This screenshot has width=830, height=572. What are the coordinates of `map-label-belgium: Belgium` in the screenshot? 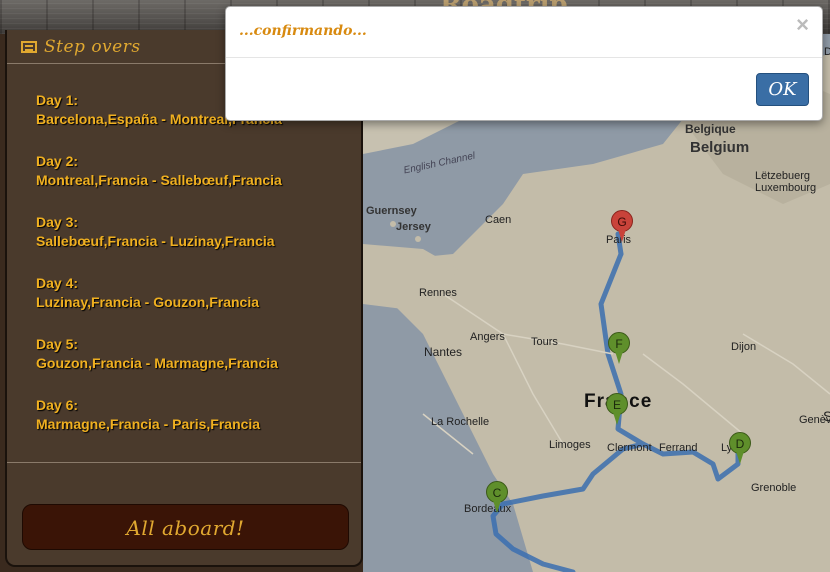 It's located at (720, 147).